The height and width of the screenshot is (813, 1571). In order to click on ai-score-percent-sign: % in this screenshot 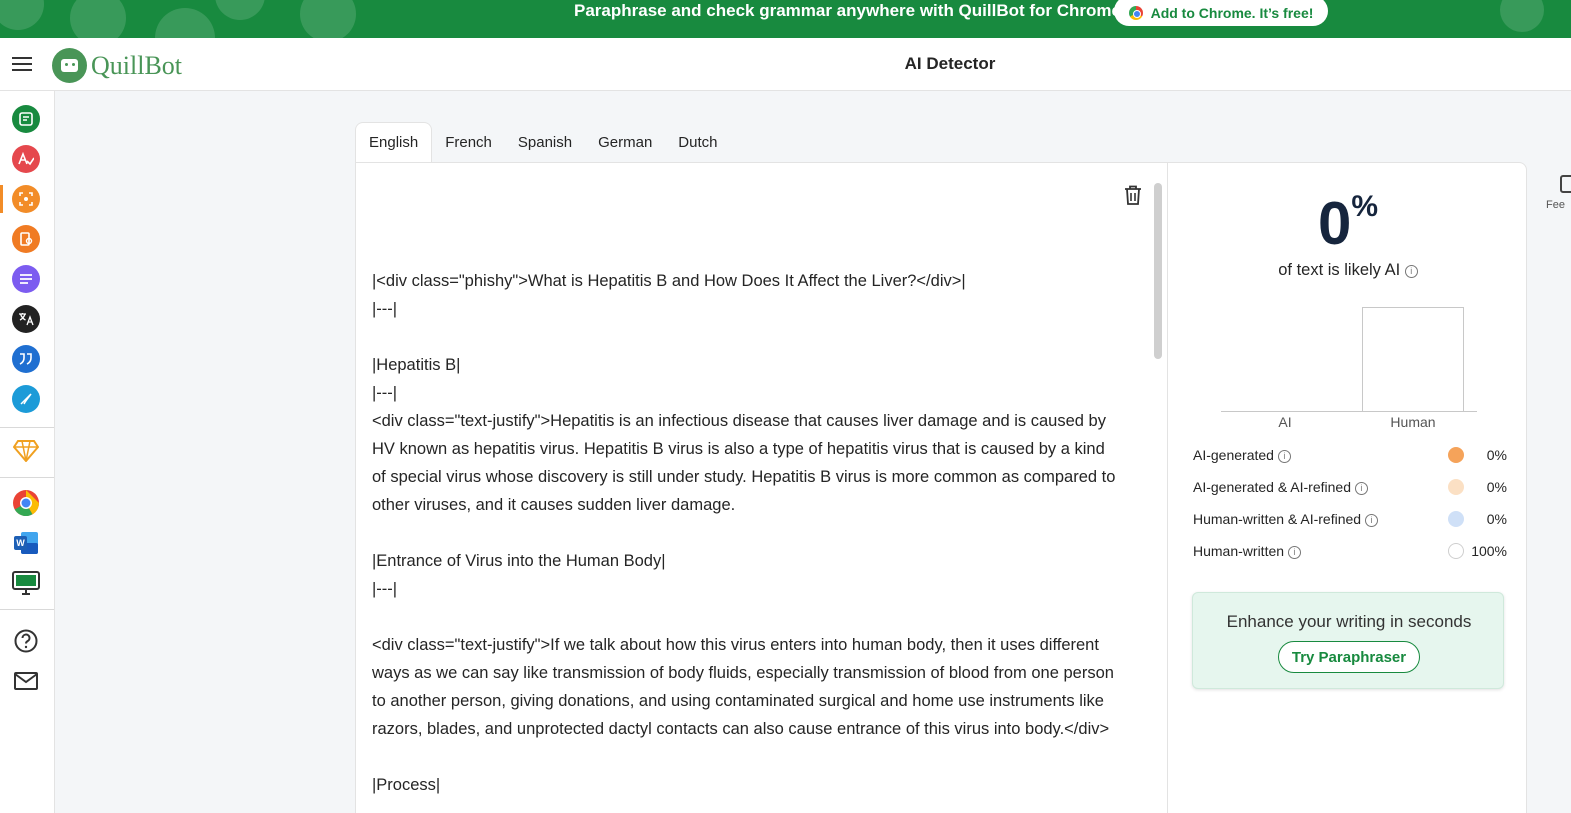, I will do `click(1365, 206)`.